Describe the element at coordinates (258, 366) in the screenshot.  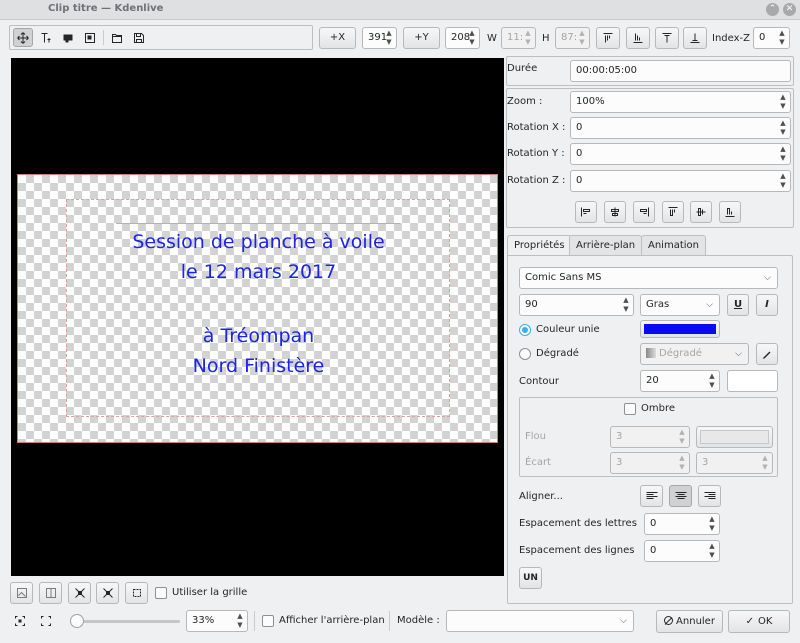
I see `title-text-line-5: Nord Finistère` at that location.